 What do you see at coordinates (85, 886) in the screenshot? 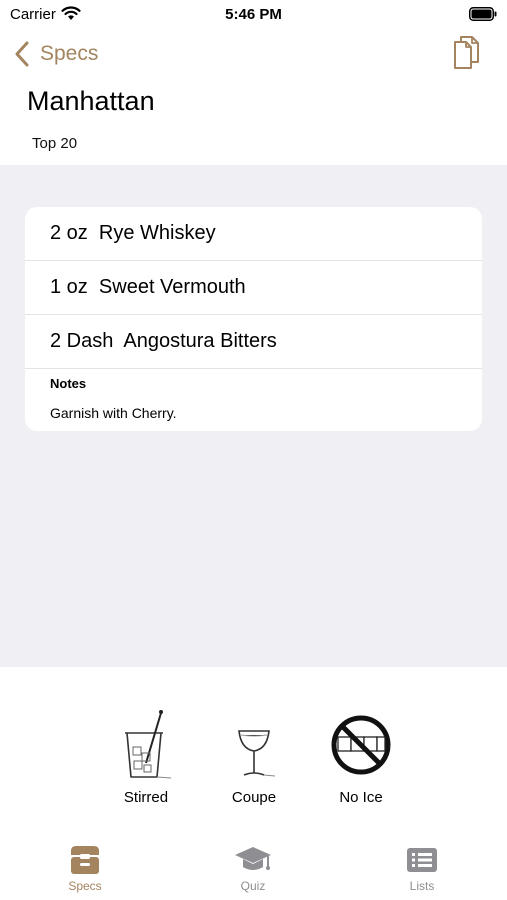
I see `tab-label: Specs` at bounding box center [85, 886].